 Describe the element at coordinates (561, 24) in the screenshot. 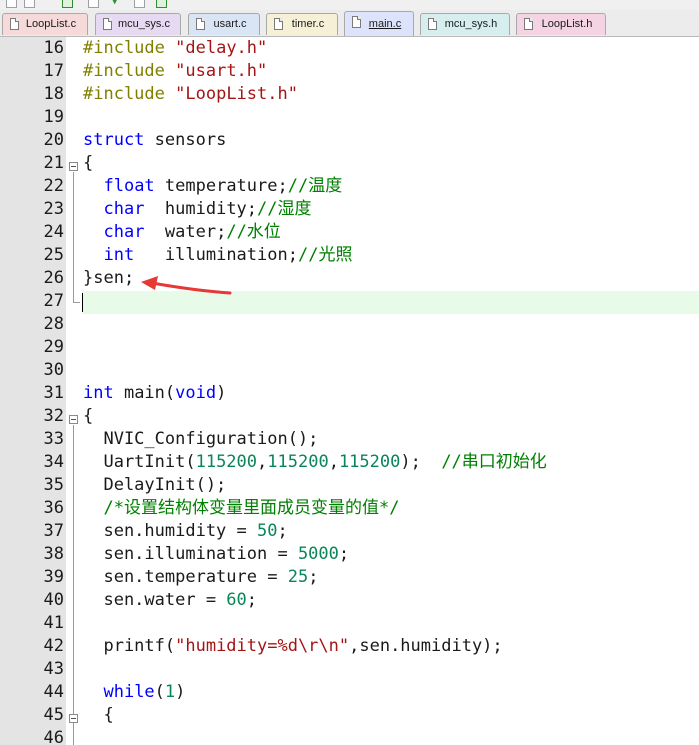

I see `tab-looplist-h: LoopList.h` at that location.